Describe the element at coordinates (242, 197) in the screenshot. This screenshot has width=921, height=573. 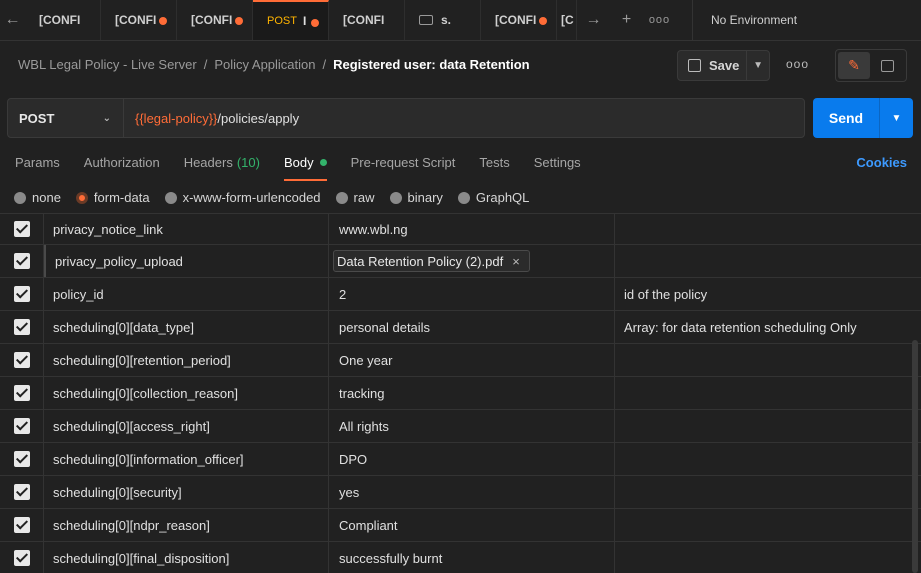
I see `radio-urlencoded: x-www-form-urlencoded` at that location.